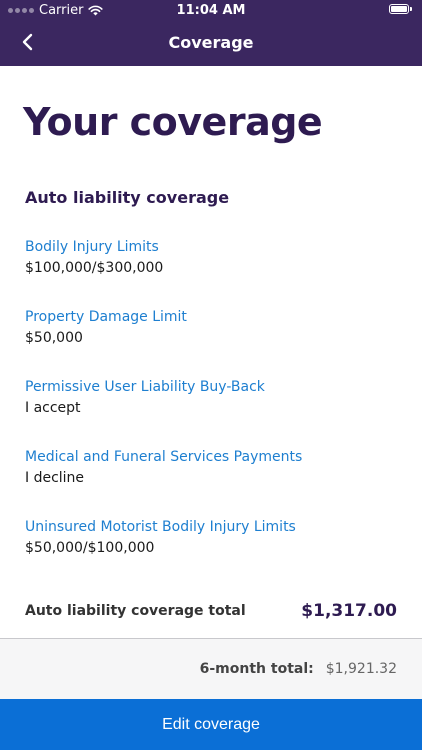 The image size is (422, 750). What do you see at coordinates (55, 478) in the screenshot?
I see `coverage-value: I decline` at bounding box center [55, 478].